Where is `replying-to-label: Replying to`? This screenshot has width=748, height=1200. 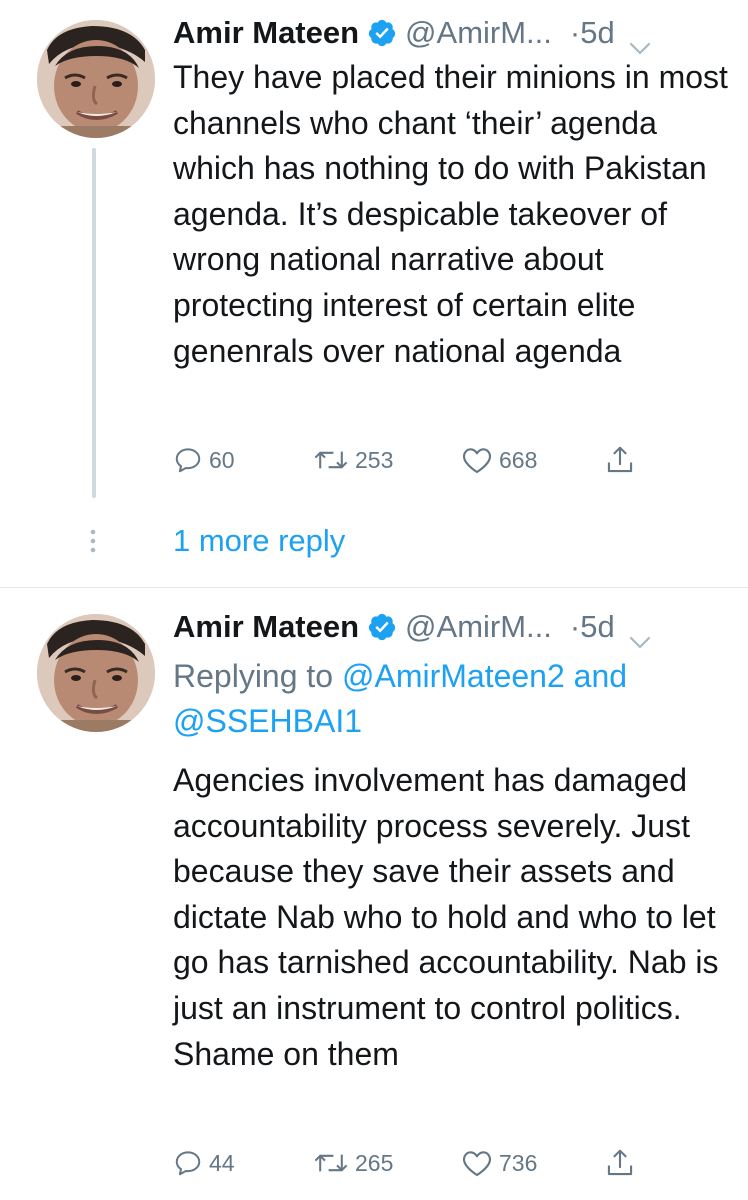 replying-to-label: Replying to is located at coordinates (253, 676).